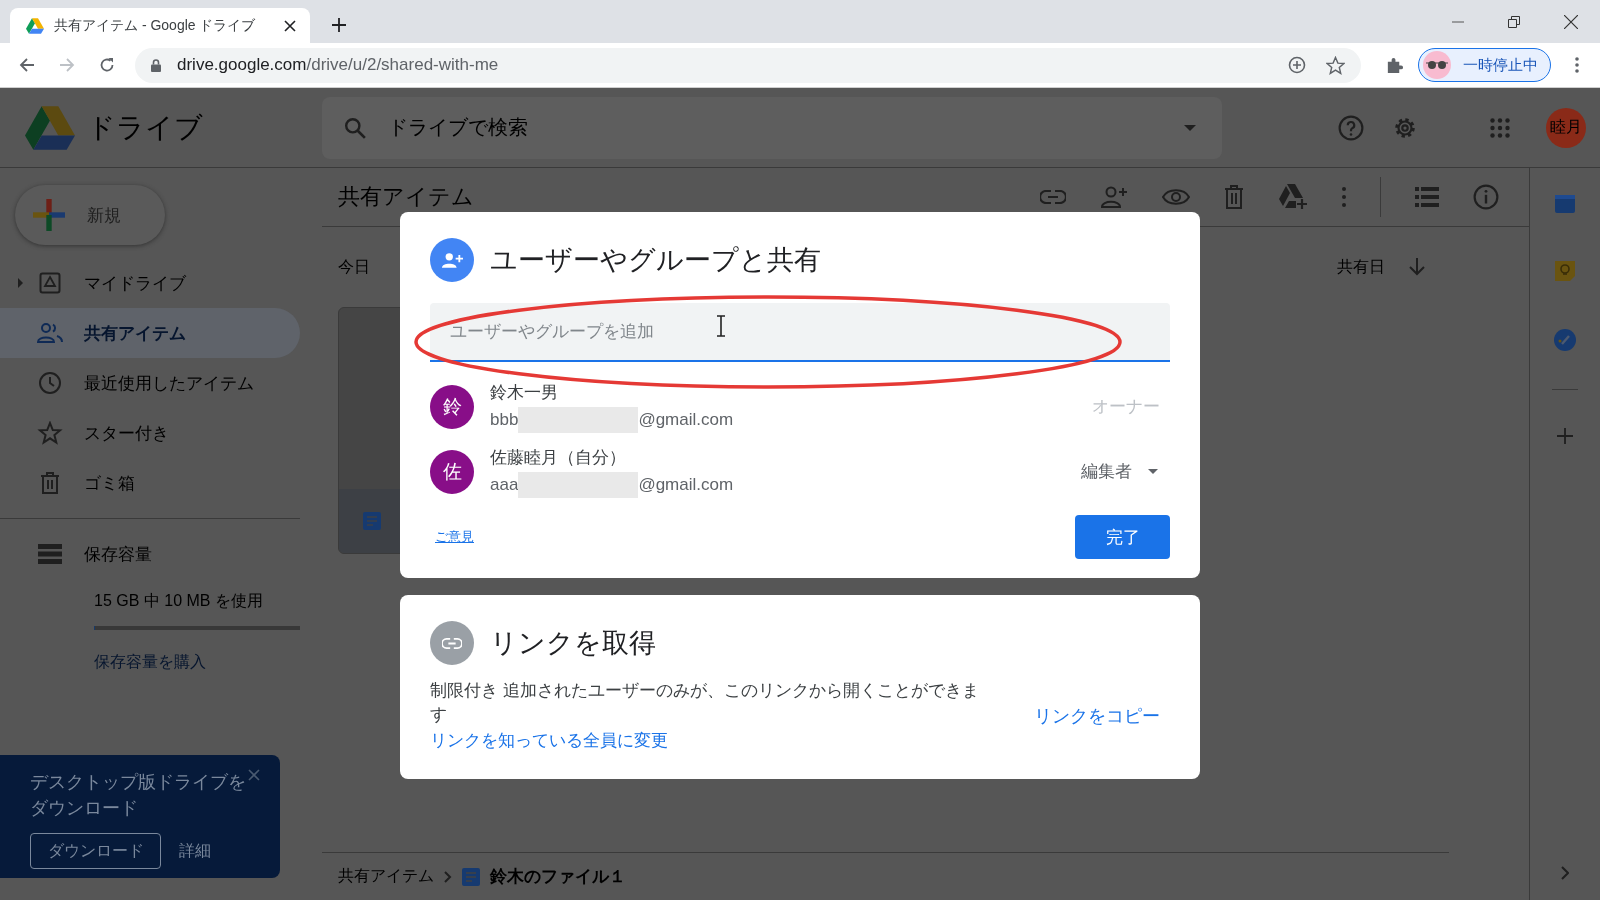  I want to click on kebab-menu-icon, so click(1577, 65).